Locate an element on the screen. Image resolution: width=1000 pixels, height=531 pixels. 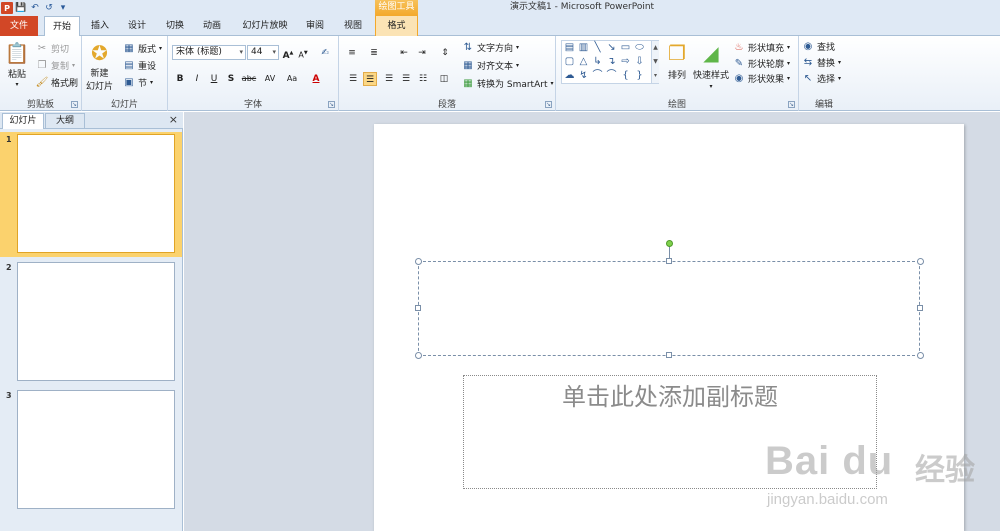
editing-group: ◉ 查找 ⇆ 替换 ▾ ↖ 选择 ▾ 编辑 is located at coordinates (824, 73).